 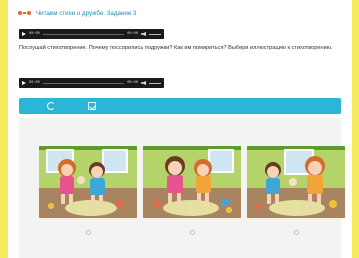 I want to click on check-button, so click(x=92, y=106).